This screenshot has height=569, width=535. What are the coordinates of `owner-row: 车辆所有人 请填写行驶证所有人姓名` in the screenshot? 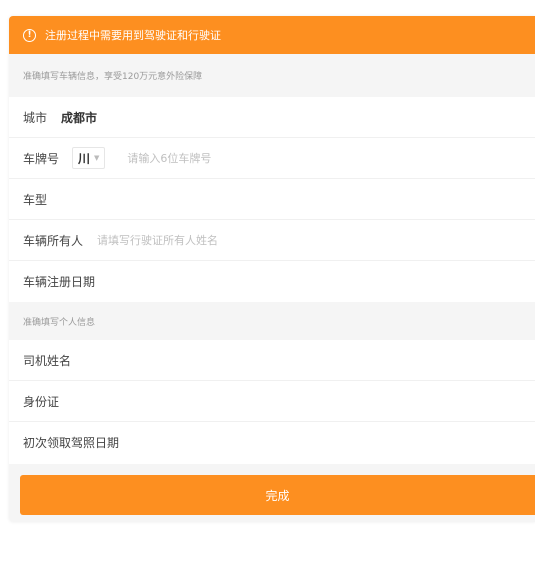 It's located at (272, 240).